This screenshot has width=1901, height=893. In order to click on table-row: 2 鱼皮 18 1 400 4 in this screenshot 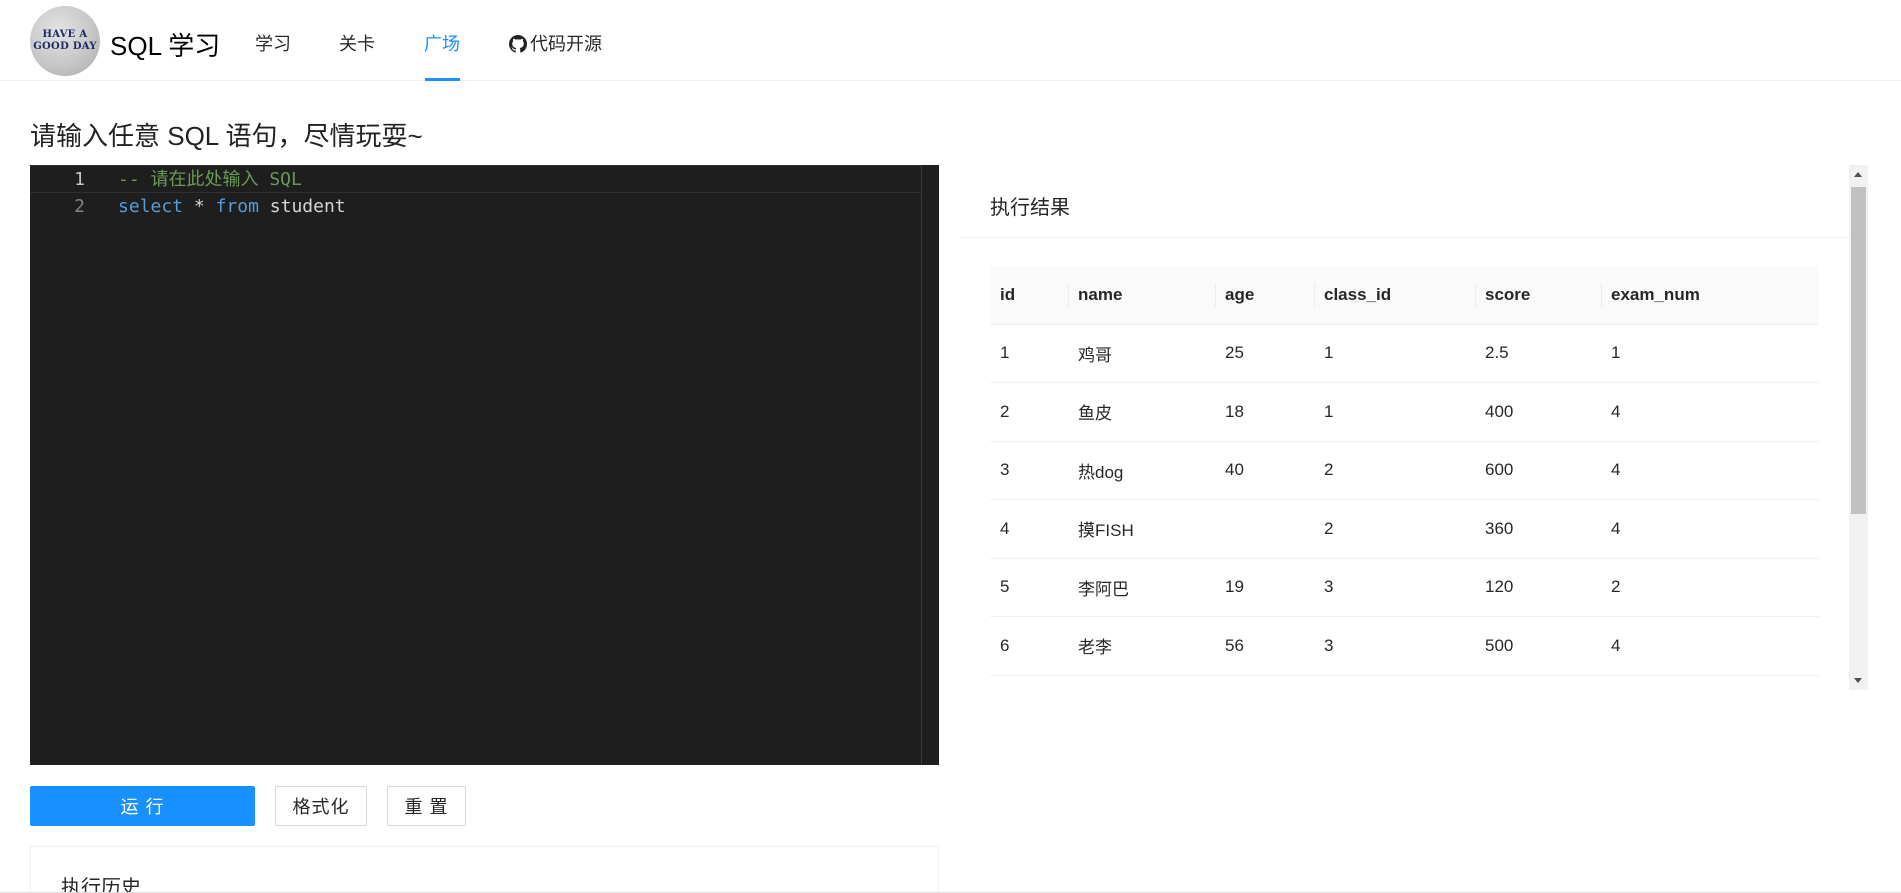, I will do `click(1404, 412)`.